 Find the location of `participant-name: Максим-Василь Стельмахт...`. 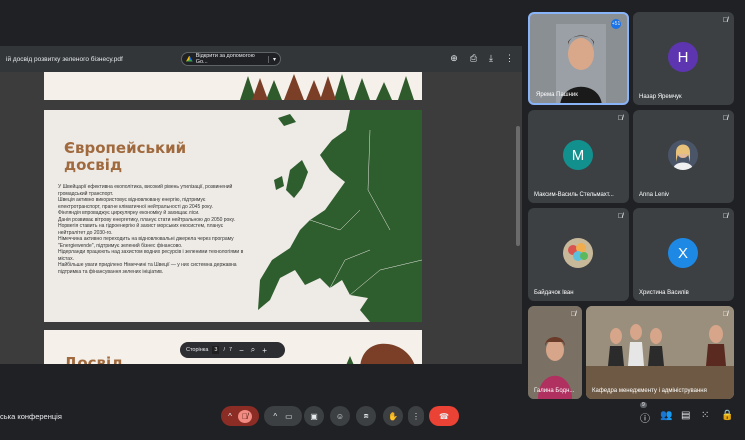

participant-name: Максим-Василь Стельмахт... is located at coordinates (574, 195).